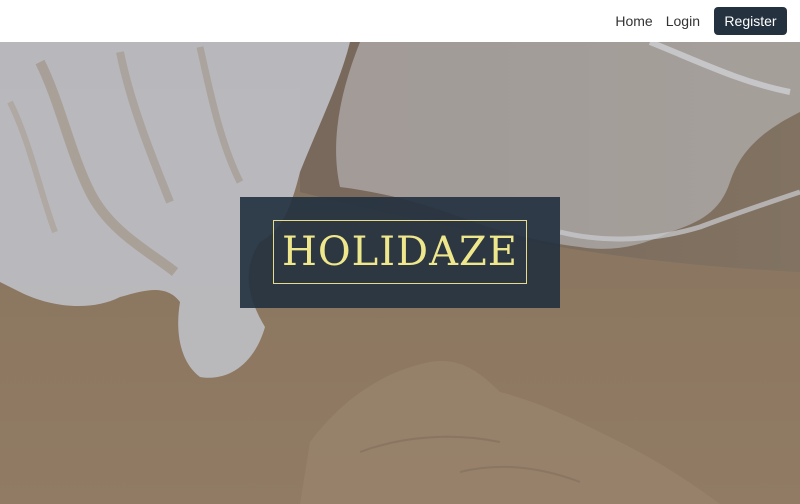 This screenshot has width=800, height=504. I want to click on hero-title-frame: HOLIDAZE, so click(400, 252).